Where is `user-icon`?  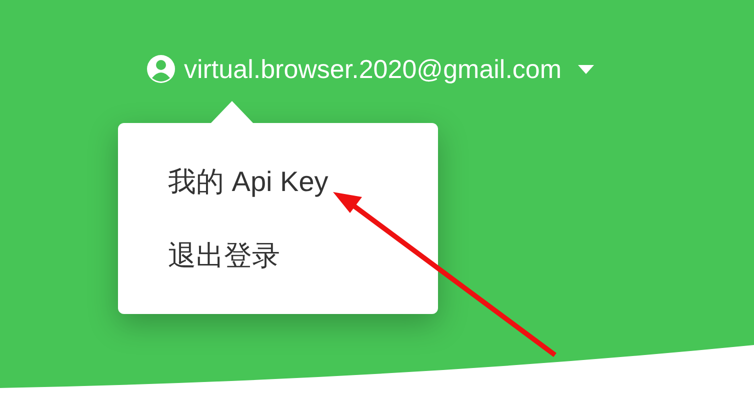 user-icon is located at coordinates (161, 69).